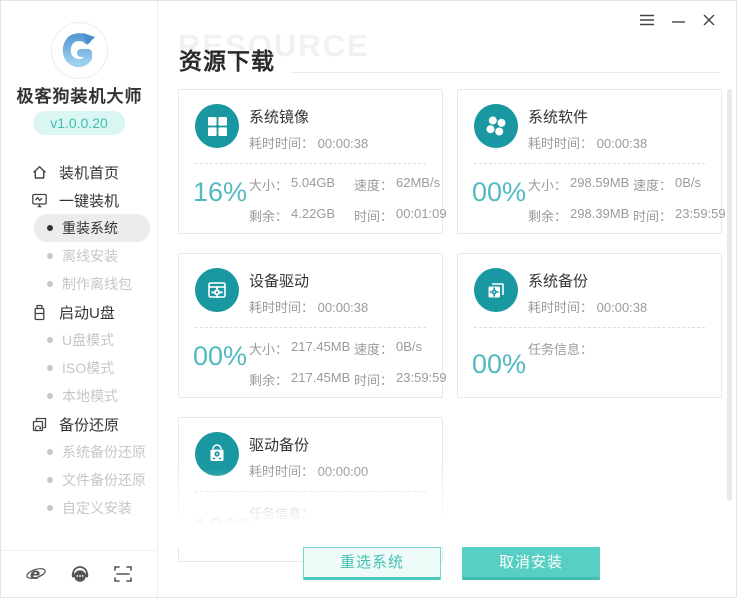 This screenshot has height=598, width=737. I want to click on support-headset-icon, so click(80, 574).